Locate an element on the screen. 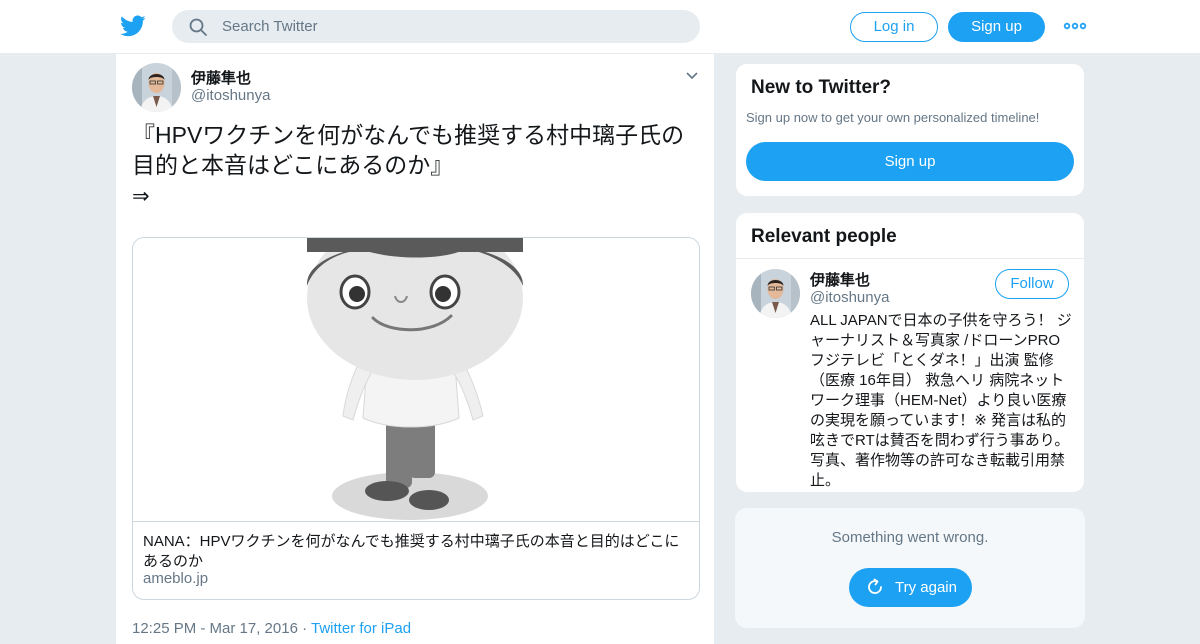 Image resolution: width=1200 pixels, height=644 pixels. tweet-timestamp: 12:25 PM - Mar 17, 2016 is located at coordinates (215, 628).